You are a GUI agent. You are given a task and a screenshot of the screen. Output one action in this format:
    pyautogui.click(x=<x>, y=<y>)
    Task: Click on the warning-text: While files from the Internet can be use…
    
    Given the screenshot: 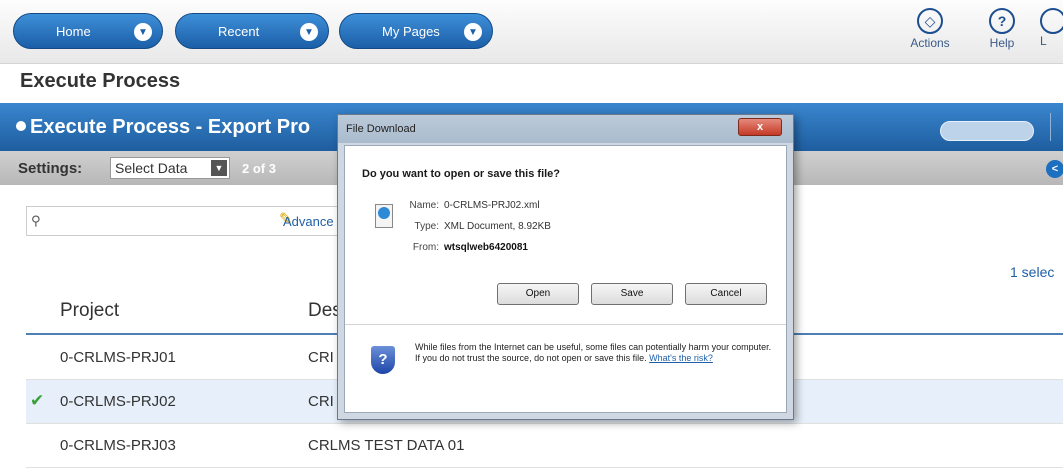 What is the action you would take?
    pyautogui.click(x=593, y=352)
    